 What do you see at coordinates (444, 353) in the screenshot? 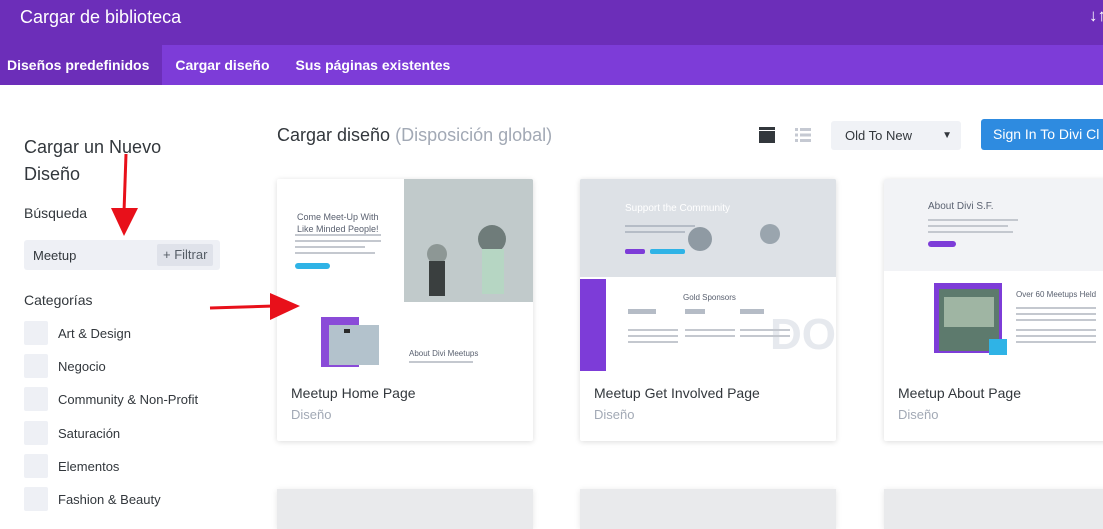
I see `thumb-section: About Divi Meetups` at bounding box center [444, 353].